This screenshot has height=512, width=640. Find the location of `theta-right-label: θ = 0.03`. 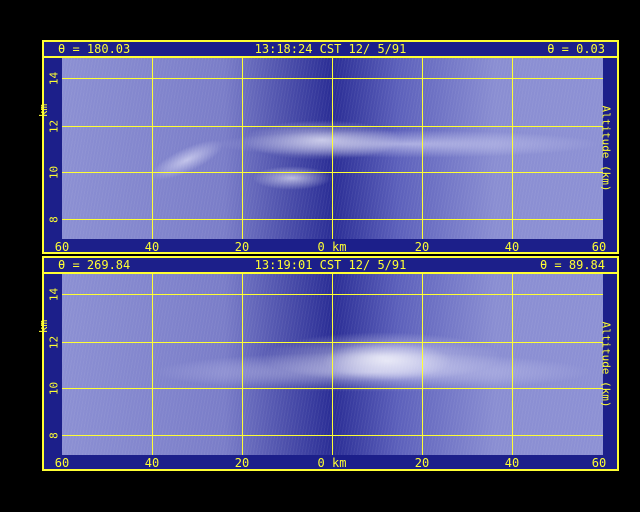

theta-right-label: θ = 0.03 is located at coordinates (576, 49).